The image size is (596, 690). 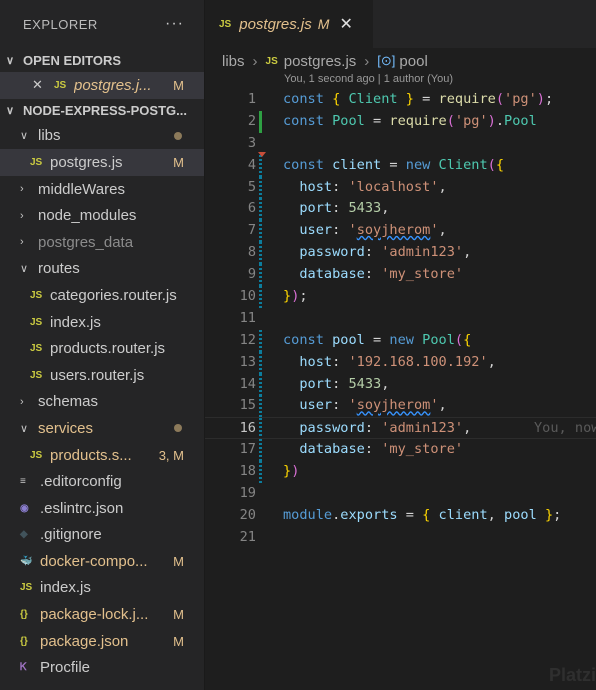 I want to click on tree-file: JS products.s... 3, M, so click(x=102, y=455).